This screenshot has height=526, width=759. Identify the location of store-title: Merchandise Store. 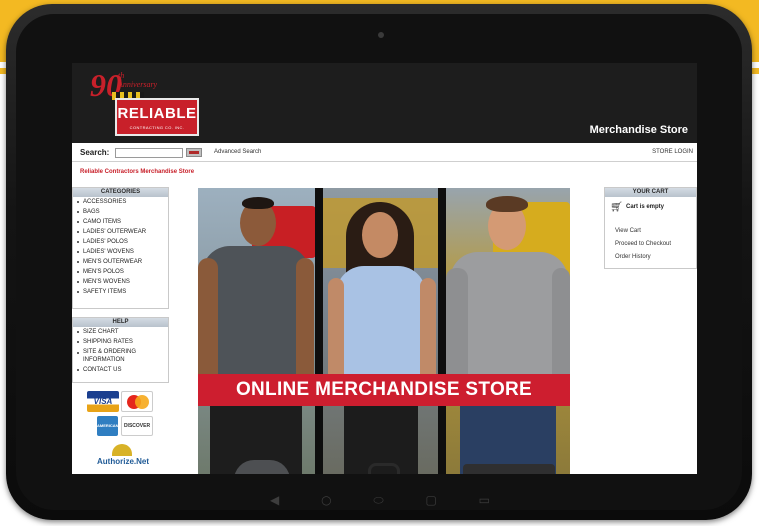
(638, 130).